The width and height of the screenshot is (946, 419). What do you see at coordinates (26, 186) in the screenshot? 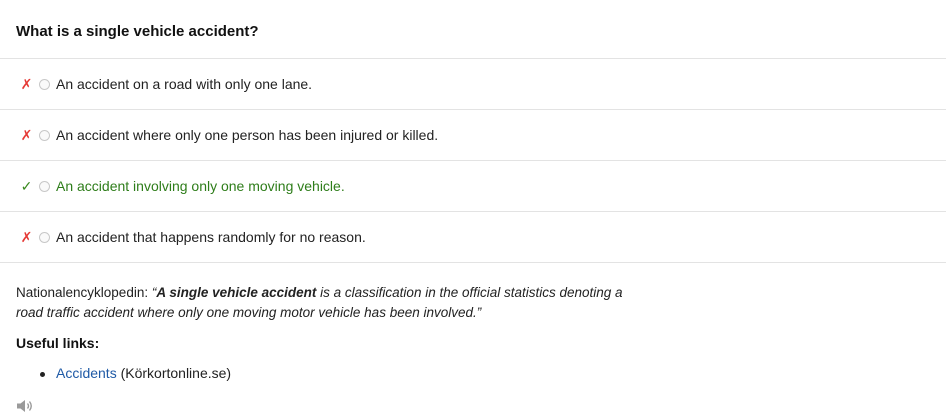
I see `check-mark-icon: ✓` at bounding box center [26, 186].